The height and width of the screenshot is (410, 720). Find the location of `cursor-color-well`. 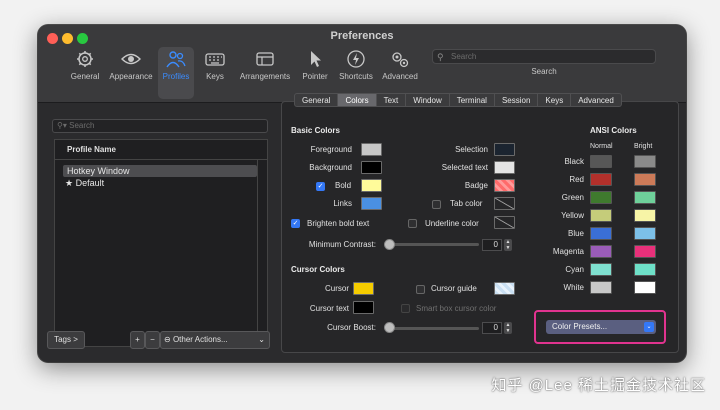

cursor-color-well is located at coordinates (363, 288).